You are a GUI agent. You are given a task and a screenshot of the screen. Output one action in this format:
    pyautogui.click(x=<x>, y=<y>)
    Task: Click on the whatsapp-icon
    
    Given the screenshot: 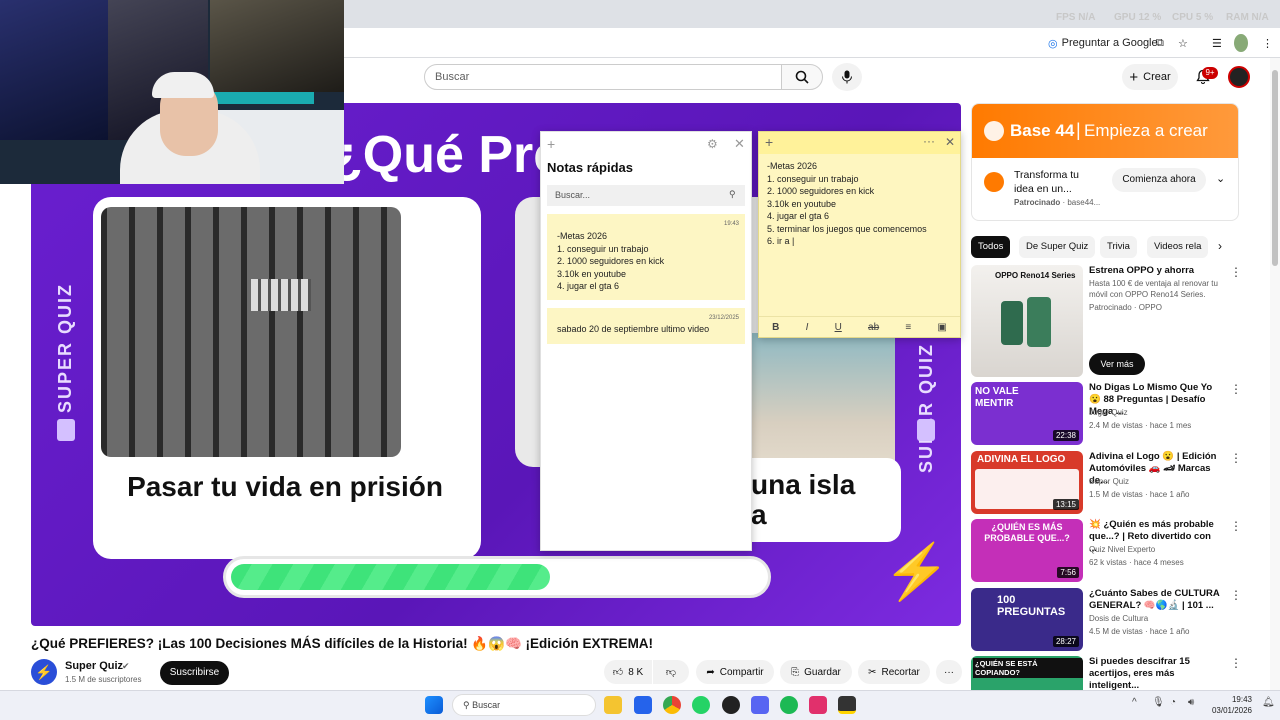 What is the action you would take?
    pyautogui.click(x=701, y=705)
    